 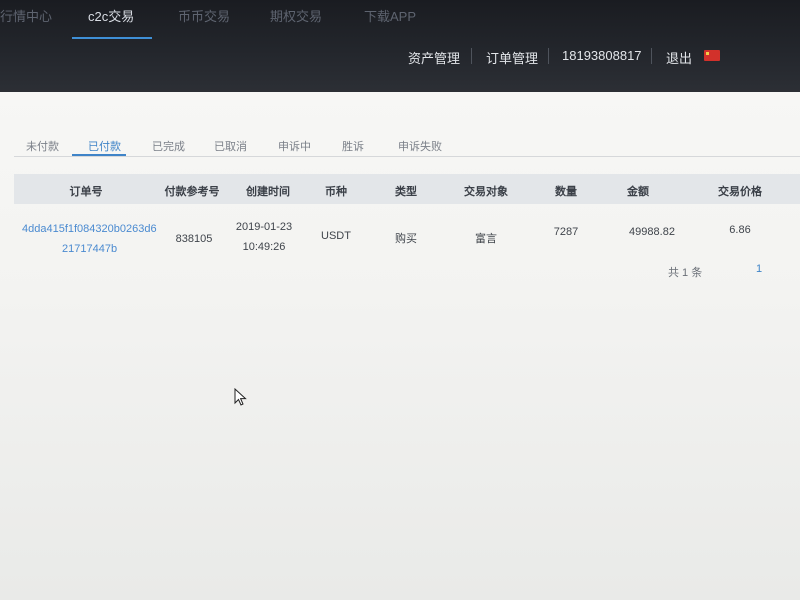 I want to click on column-header-type: 类型, so click(x=406, y=192).